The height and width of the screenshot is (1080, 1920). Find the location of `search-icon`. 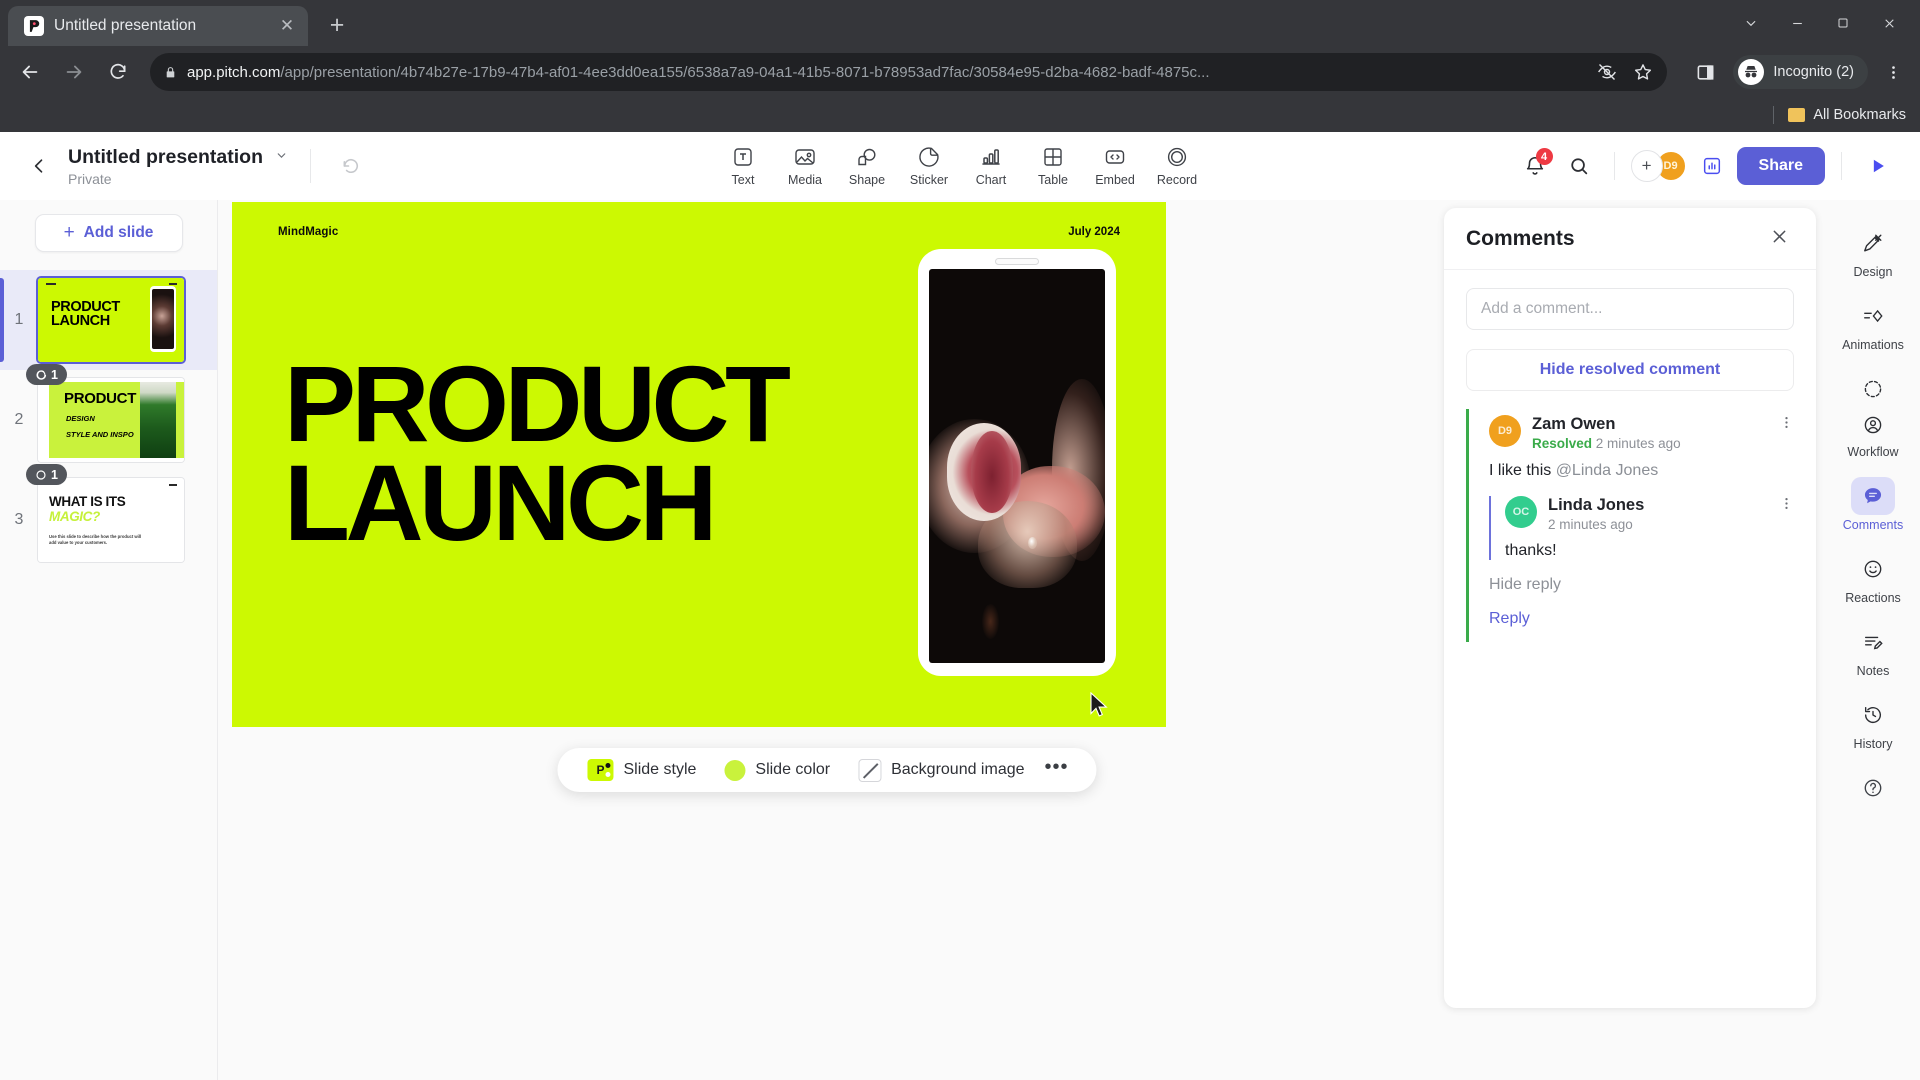

search-icon is located at coordinates (1579, 166).